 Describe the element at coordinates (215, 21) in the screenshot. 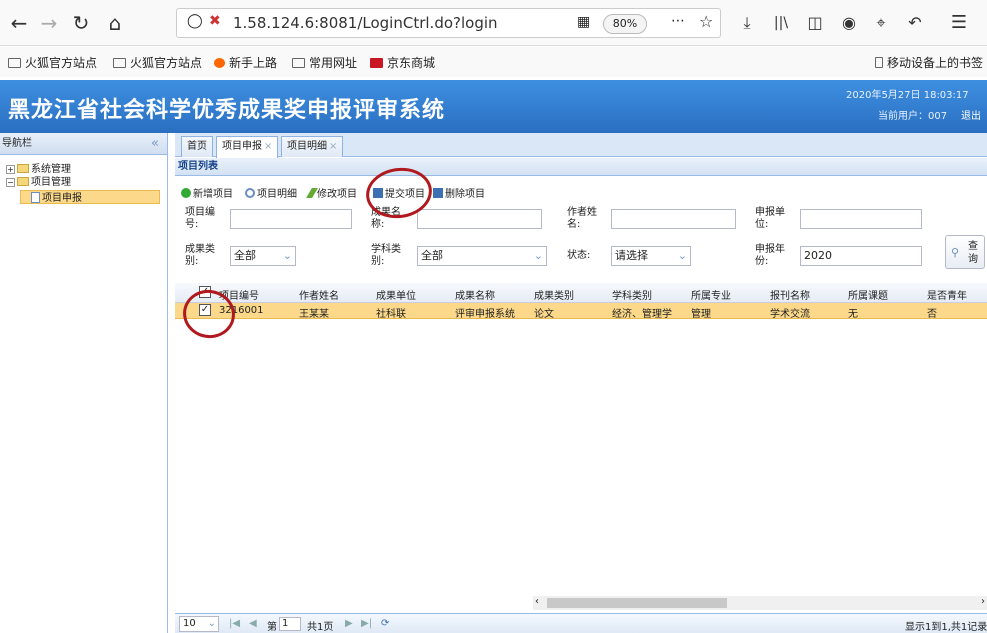

I see `insecure-lock-icon: ✖` at that location.